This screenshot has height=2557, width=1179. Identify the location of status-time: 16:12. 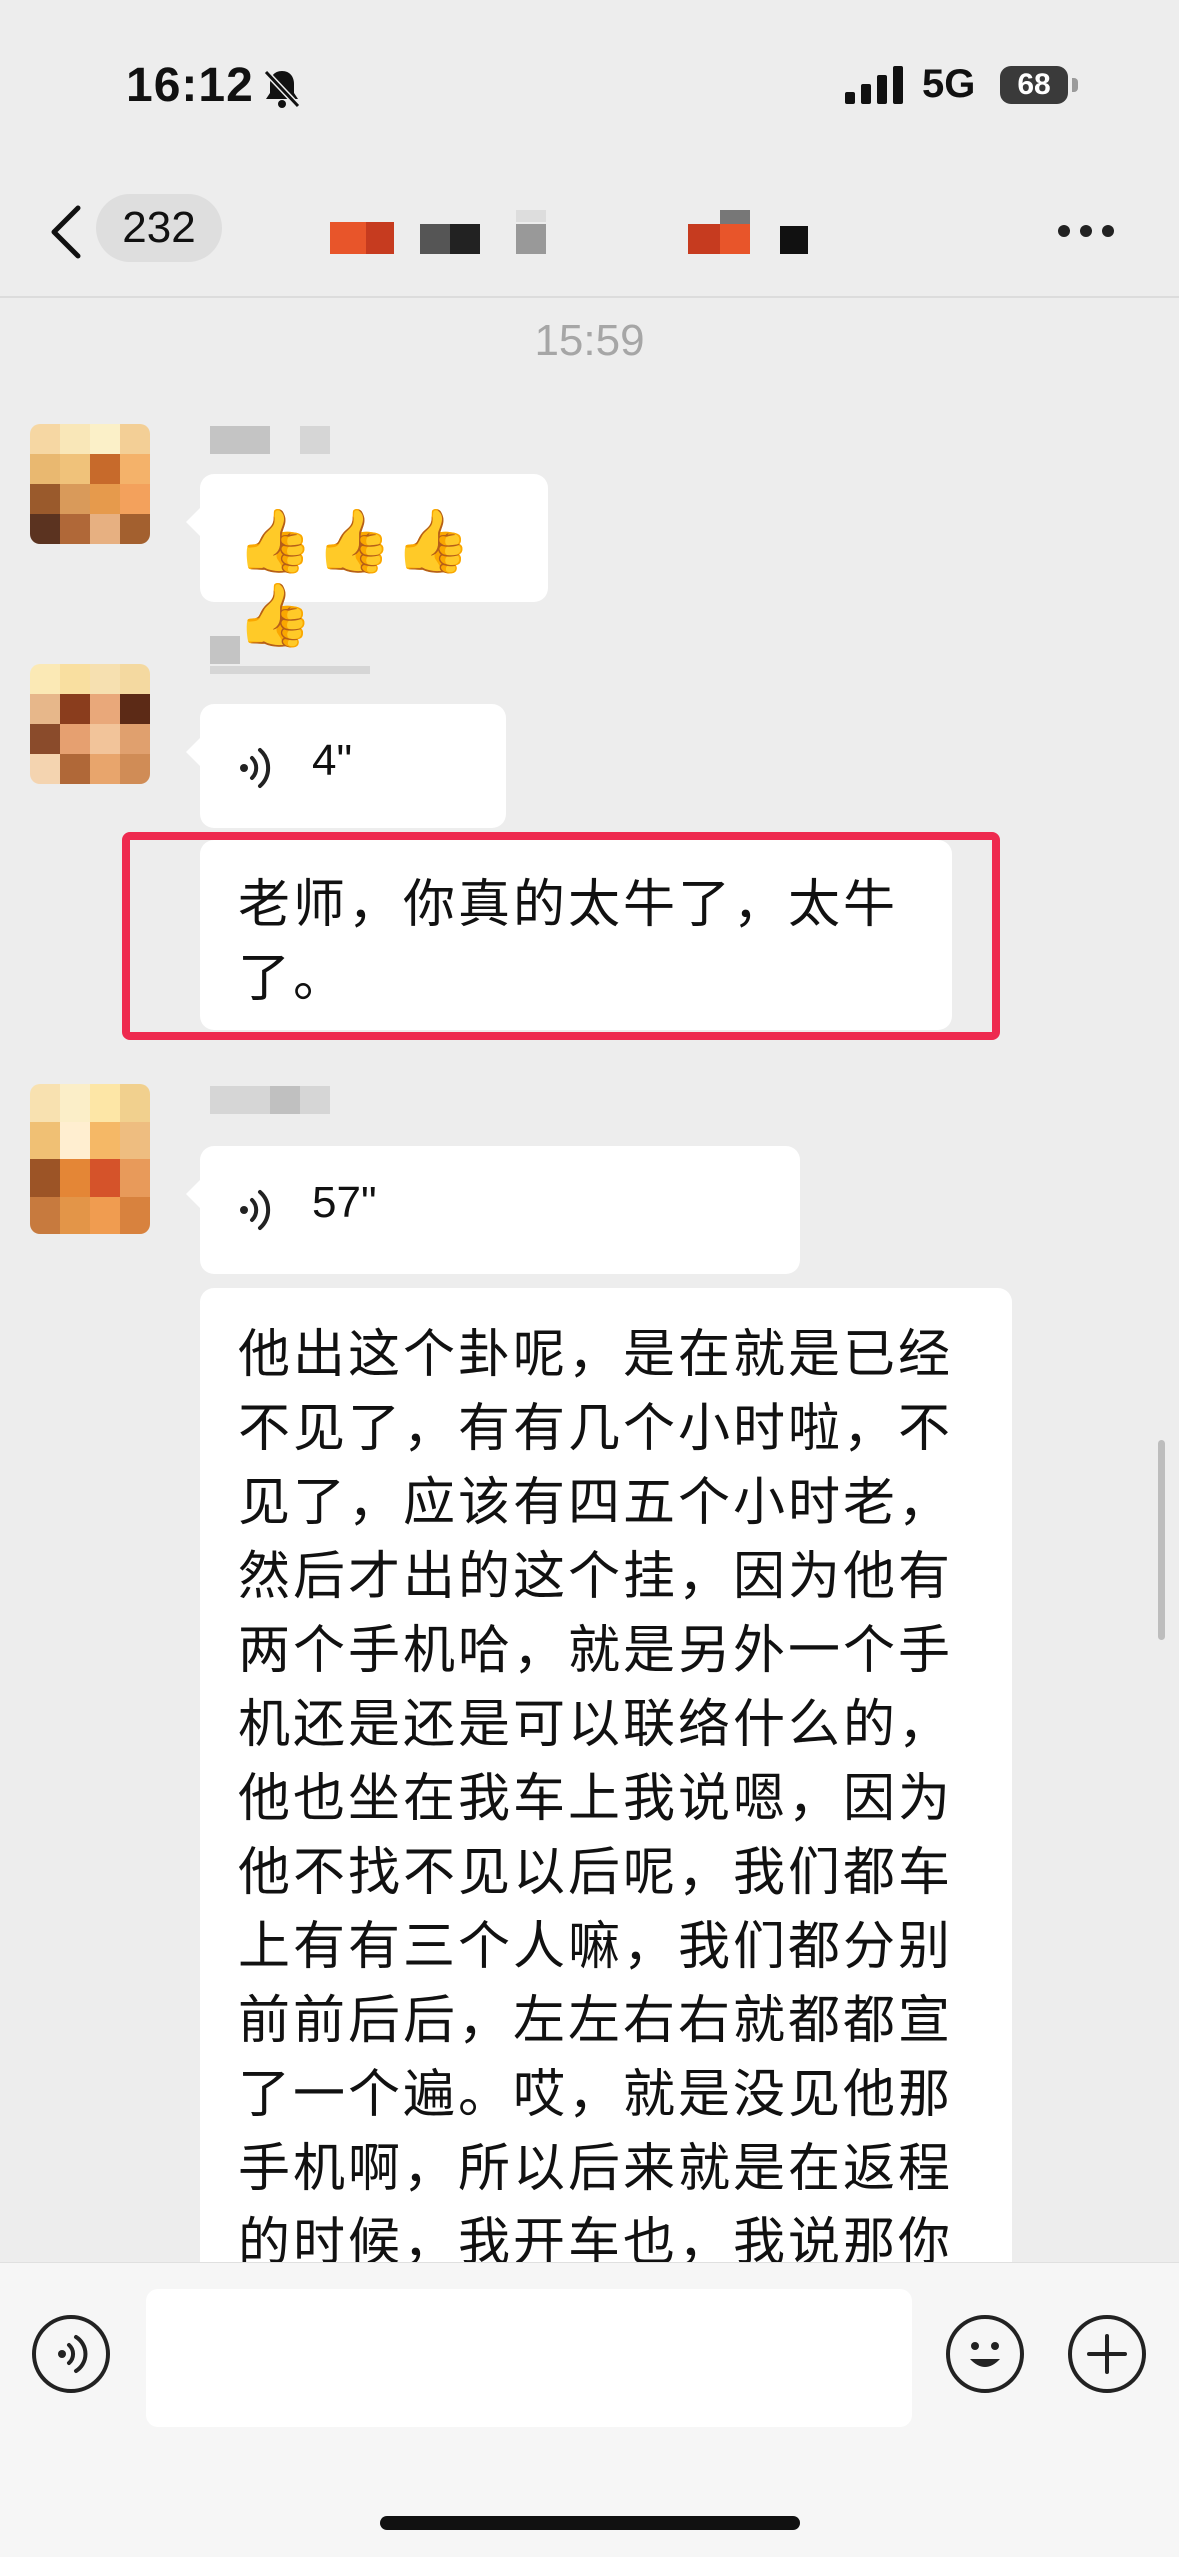
(190, 85).